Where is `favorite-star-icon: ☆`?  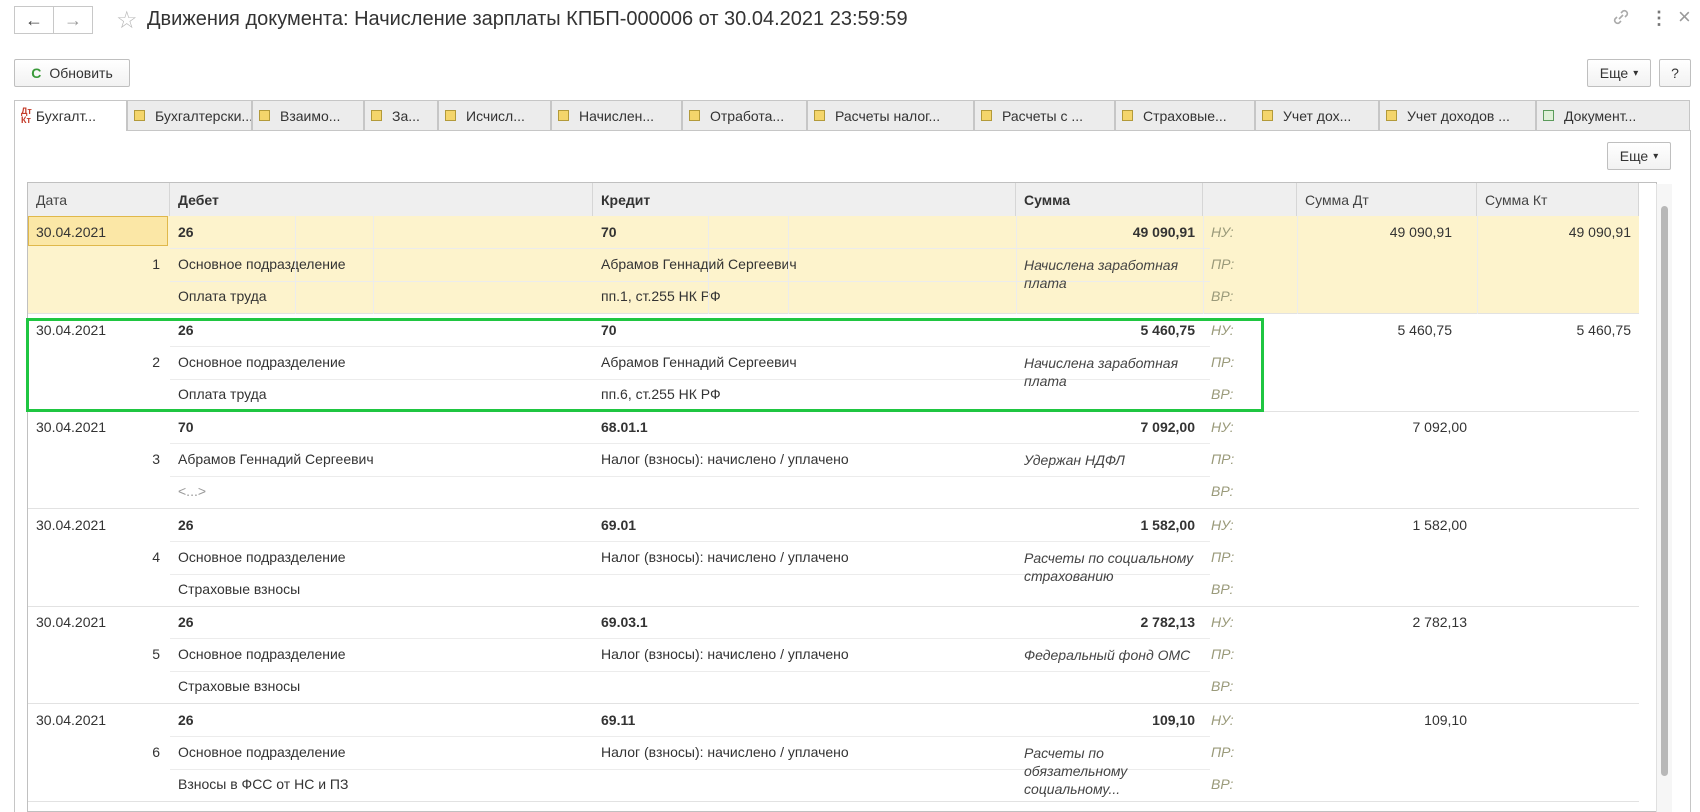 favorite-star-icon: ☆ is located at coordinates (127, 20).